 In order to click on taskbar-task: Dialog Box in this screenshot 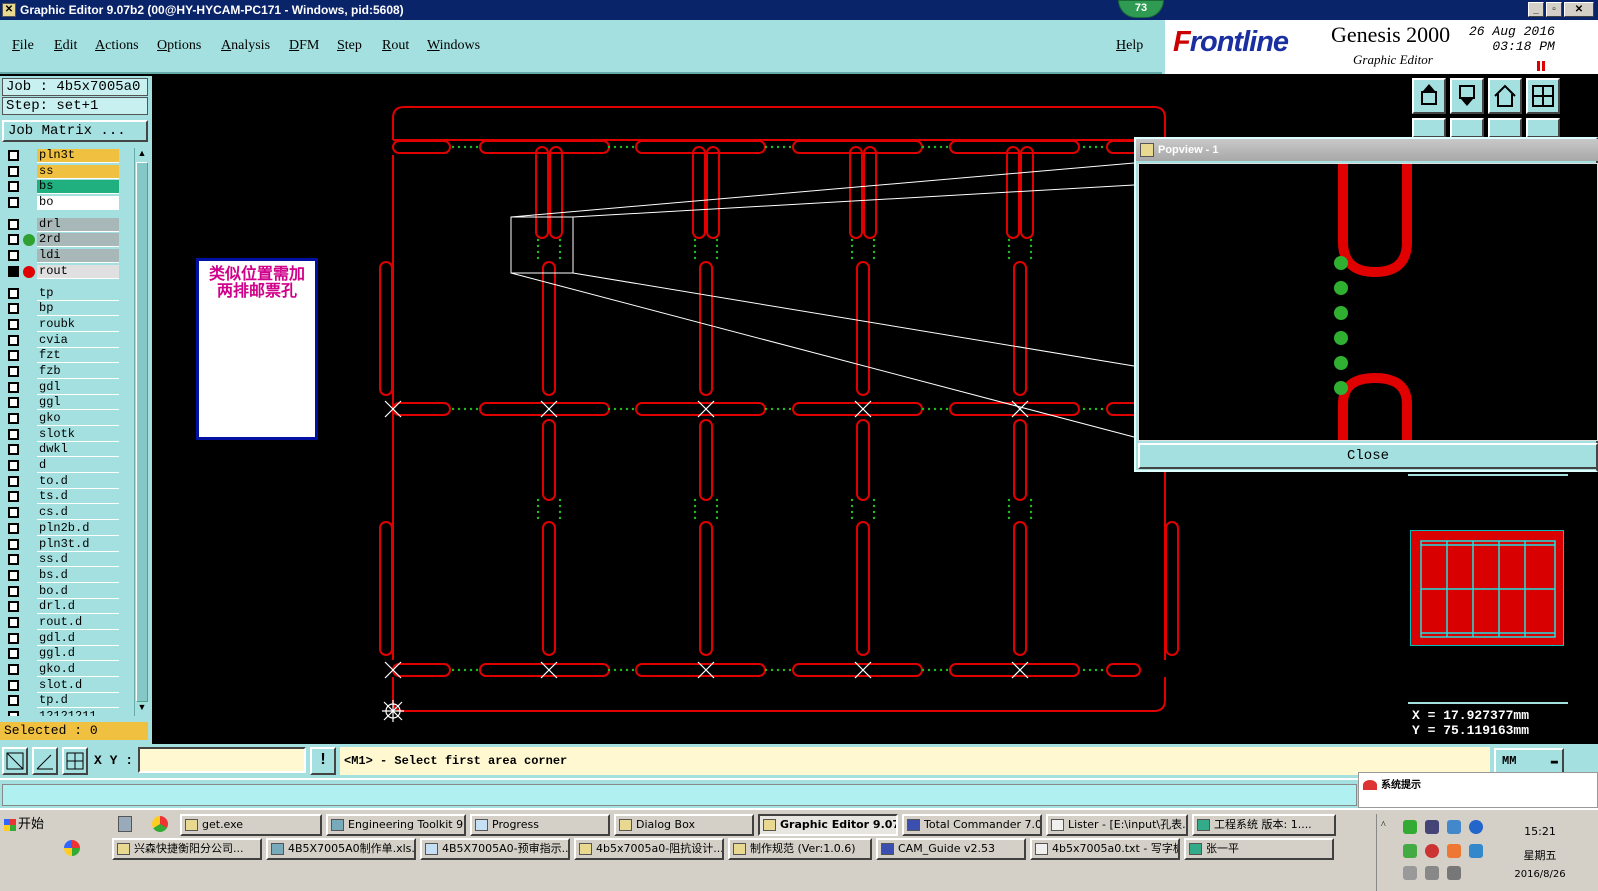, I will do `click(684, 825)`.